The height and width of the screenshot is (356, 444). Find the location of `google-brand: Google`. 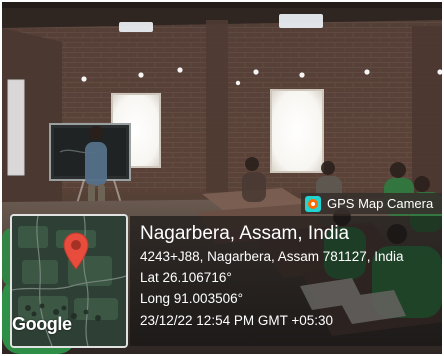

google-brand: Google is located at coordinates (42, 324).